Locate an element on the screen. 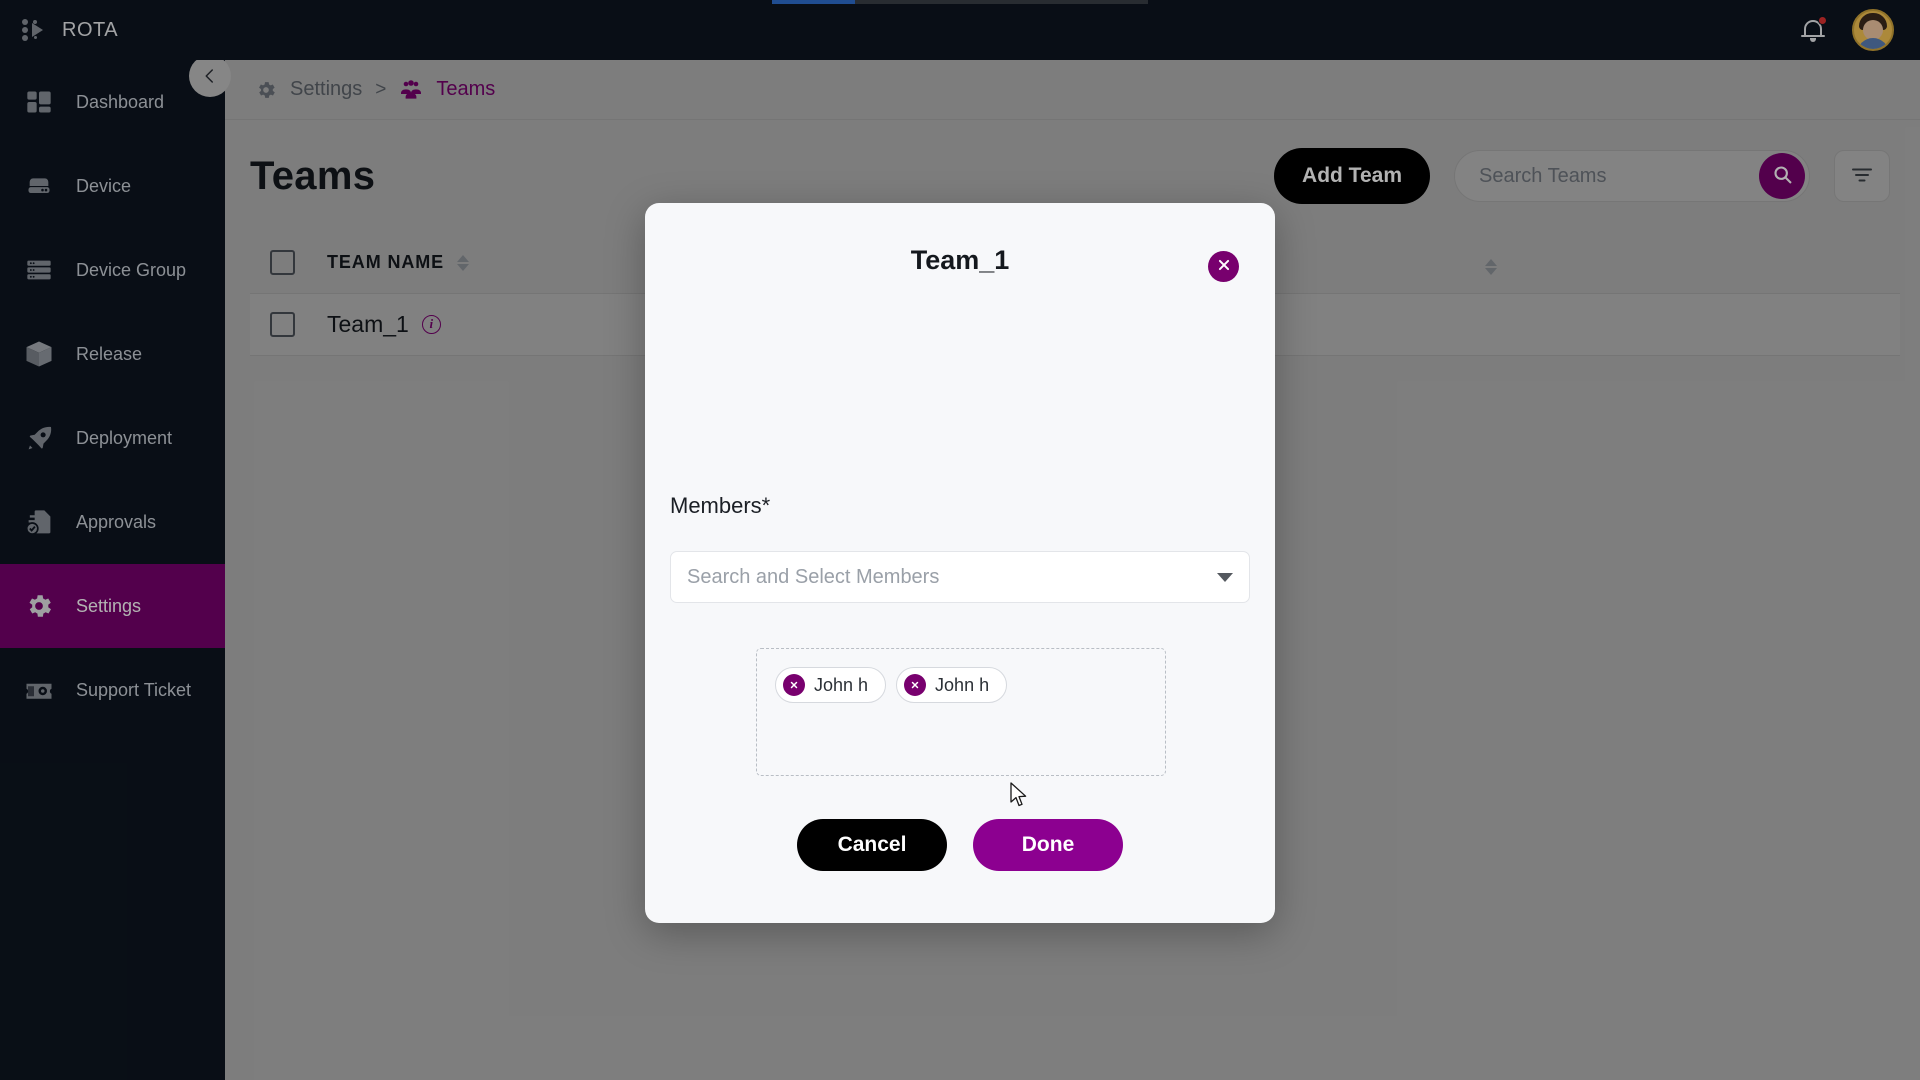  members-select: Search and Select Members is located at coordinates (960, 577).